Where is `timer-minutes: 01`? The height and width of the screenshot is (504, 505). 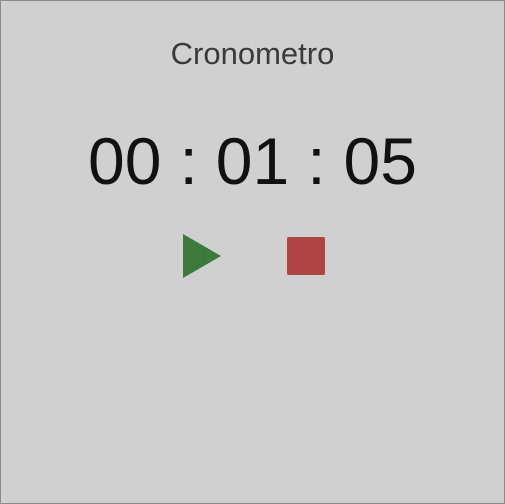 timer-minutes: 01 is located at coordinates (252, 161).